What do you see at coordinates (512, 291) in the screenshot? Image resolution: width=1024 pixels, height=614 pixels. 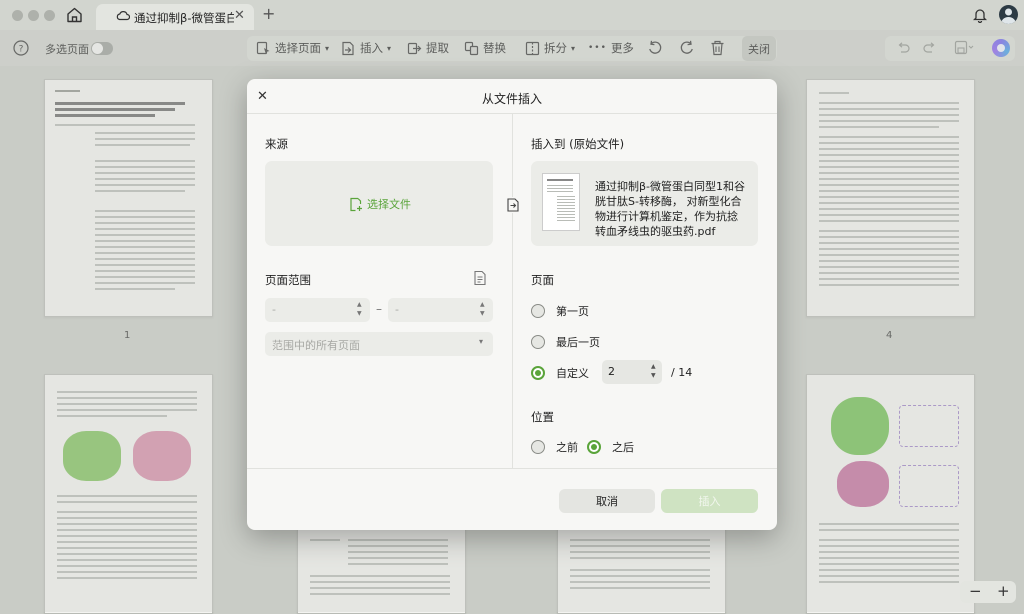 I see `column-divider` at bounding box center [512, 291].